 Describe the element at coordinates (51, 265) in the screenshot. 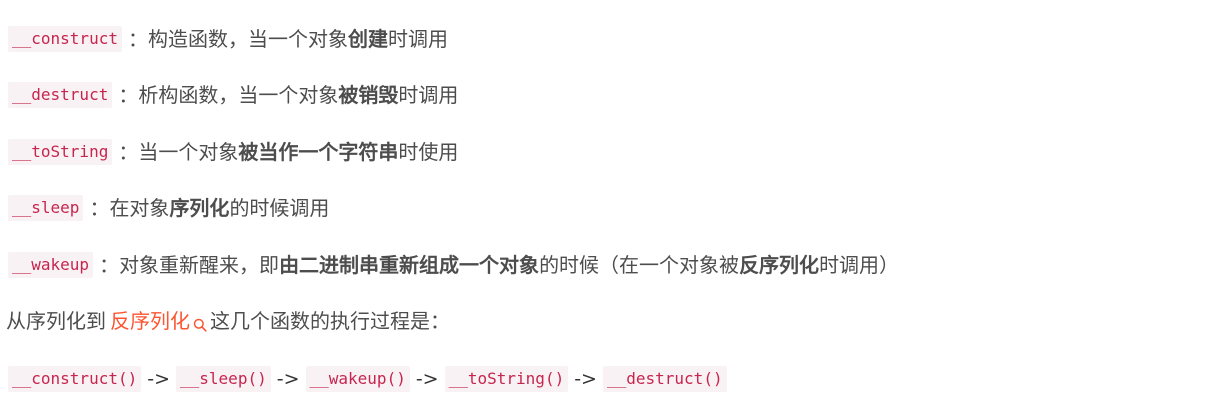

I see `code-wakeup: __wakeup` at that location.